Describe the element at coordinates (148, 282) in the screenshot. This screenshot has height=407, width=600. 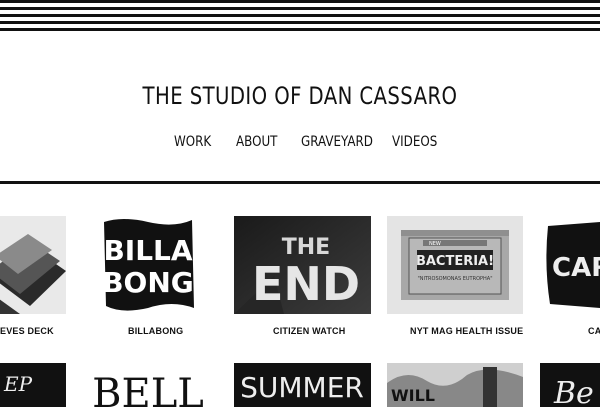
I see `billabong-art-line2: BONG` at that location.